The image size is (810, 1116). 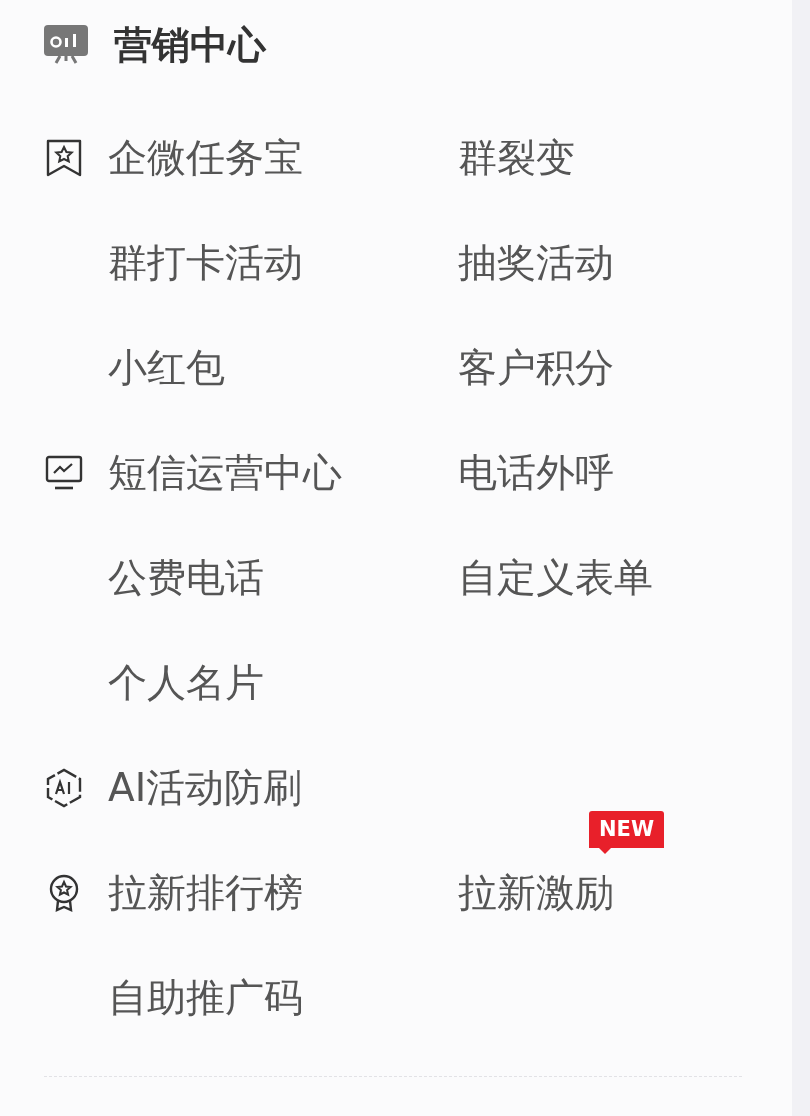 I want to click on menu-item: 个人名片, so click(x=186, y=682).